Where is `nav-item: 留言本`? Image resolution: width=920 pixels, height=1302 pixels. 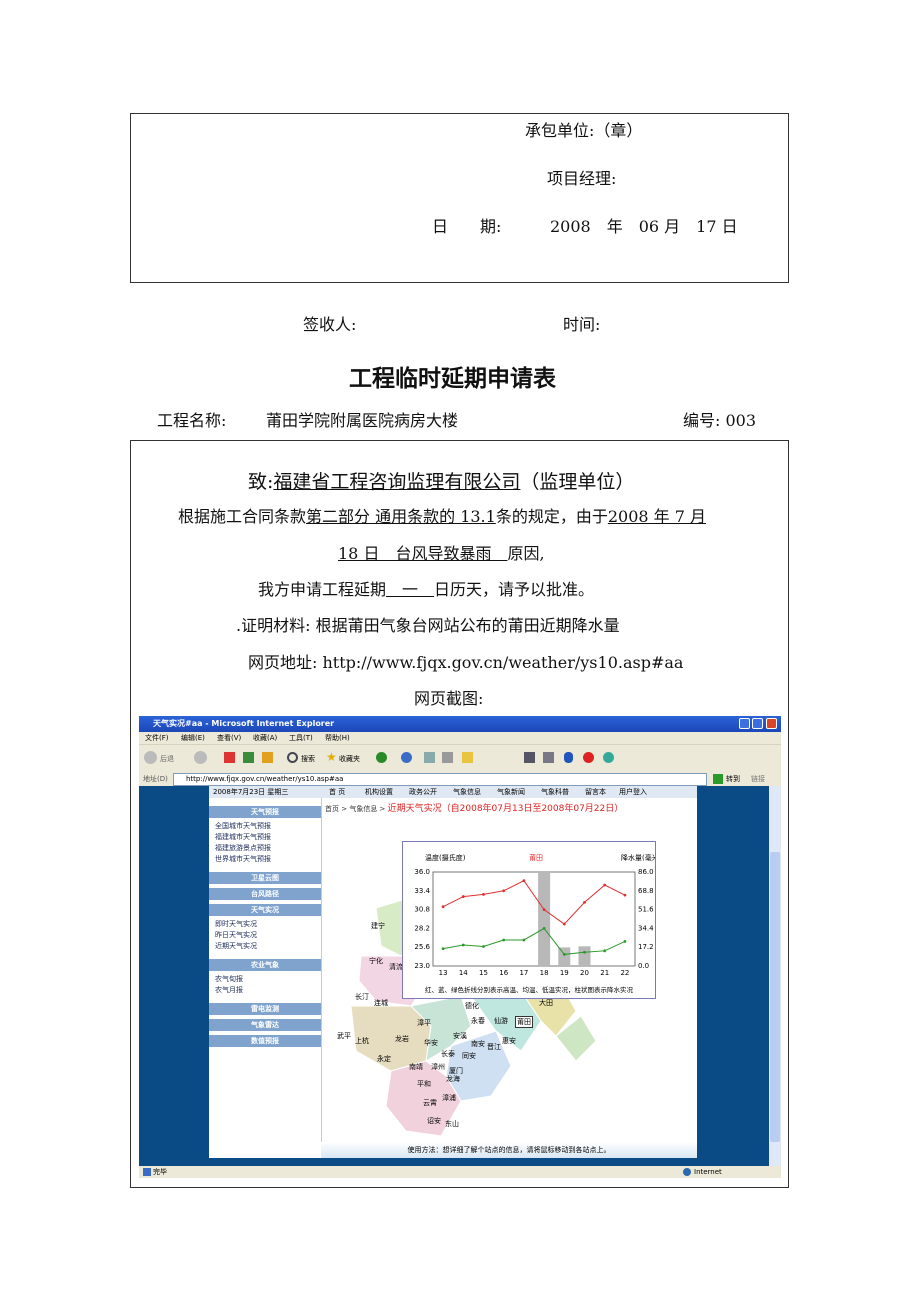
nav-item: 留言本 is located at coordinates (595, 792).